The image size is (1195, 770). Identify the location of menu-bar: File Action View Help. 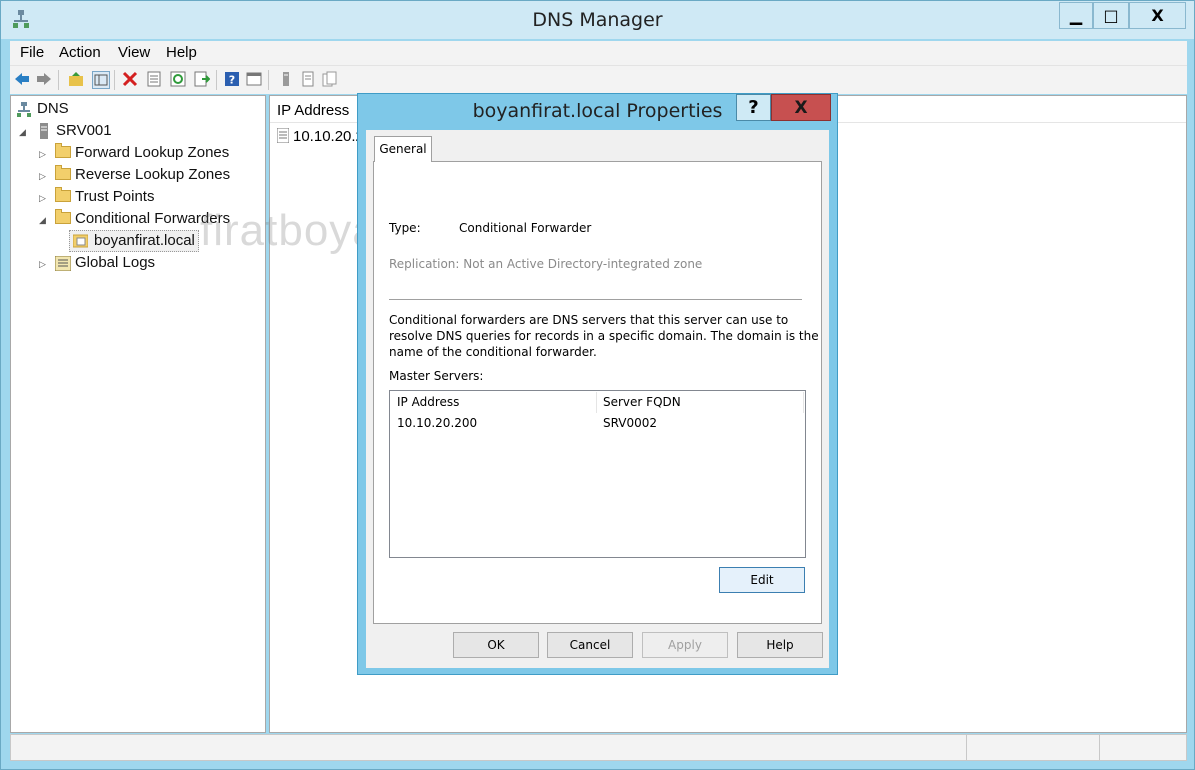
(598, 53).